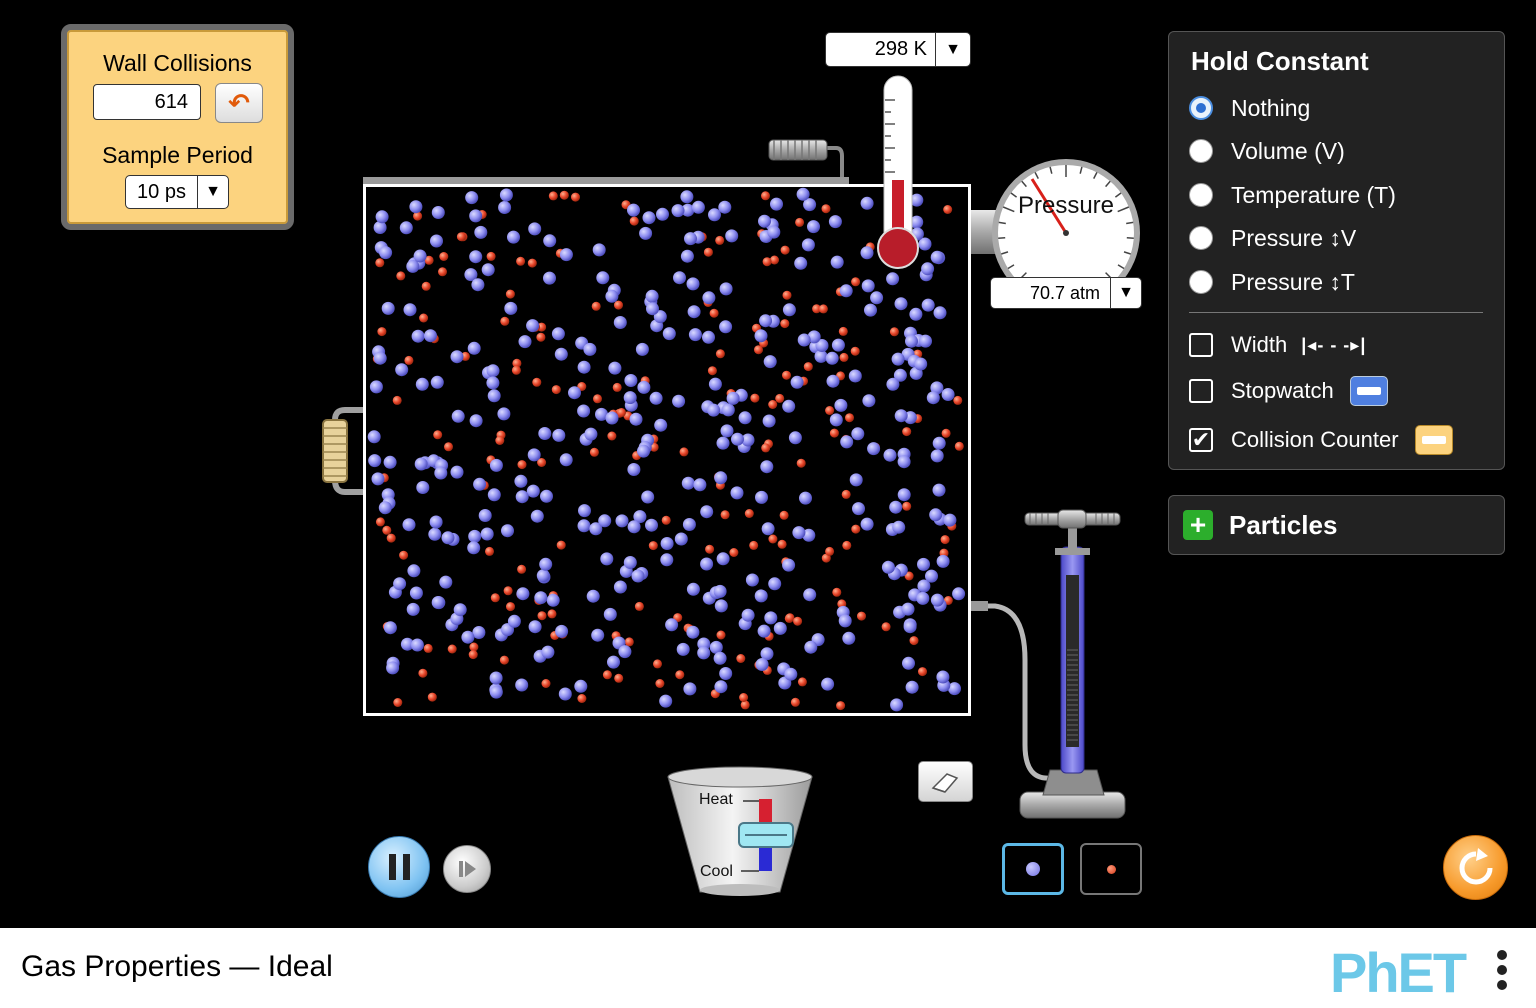 This screenshot has width=1536, height=1008. Describe the element at coordinates (467, 869) in the screenshot. I see `step-forward-button` at that location.